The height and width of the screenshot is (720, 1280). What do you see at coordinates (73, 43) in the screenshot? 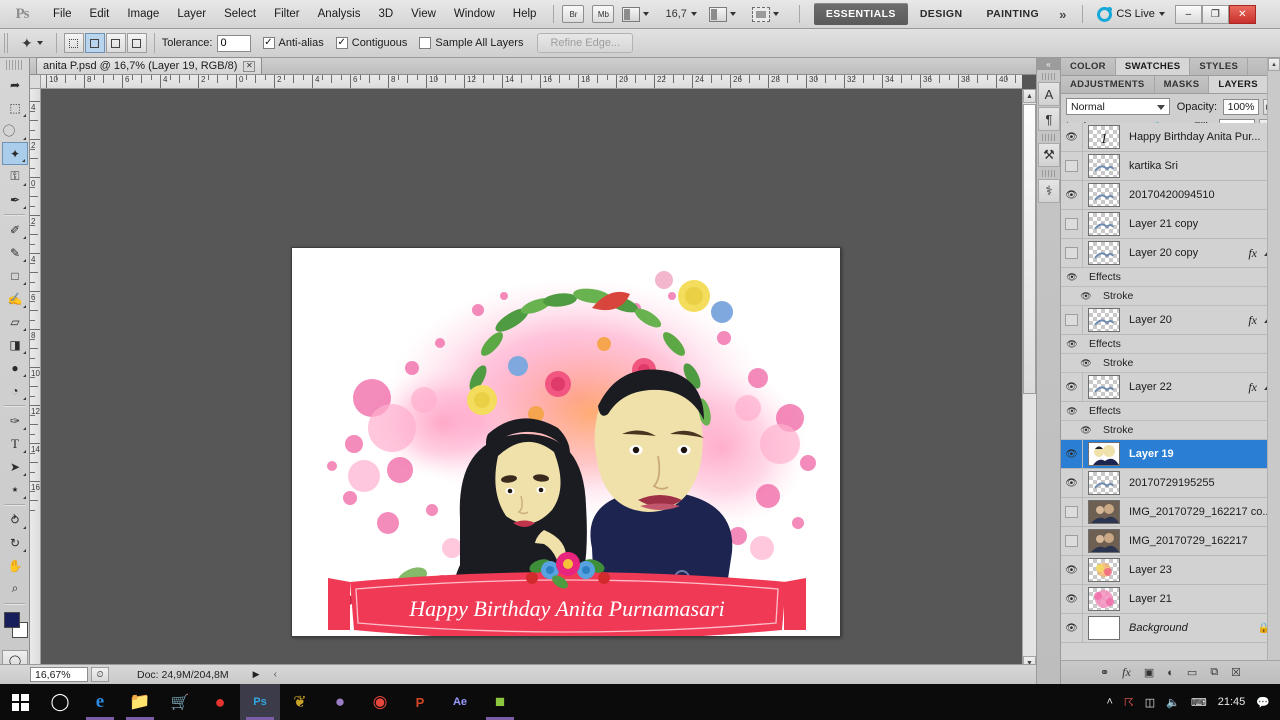
I see `new-selection-button` at bounding box center [73, 43].